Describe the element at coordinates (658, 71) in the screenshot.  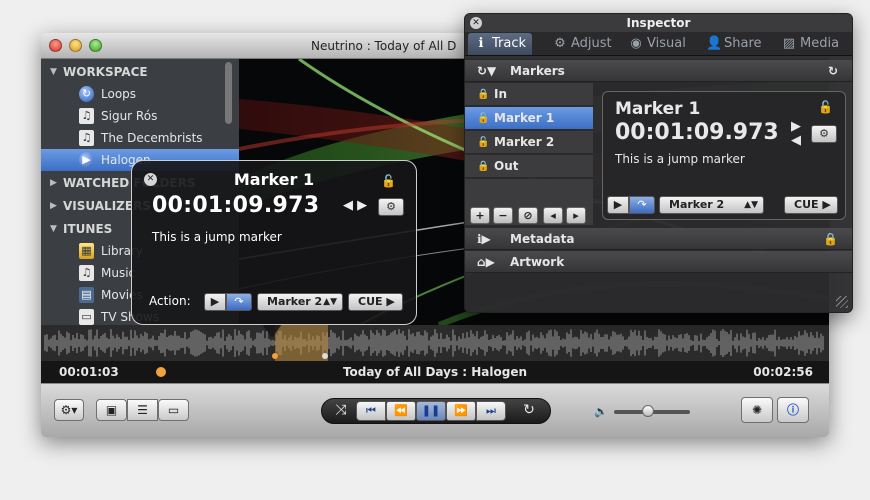
I see `markers-section-header: ↻▼ Markers ↻` at that location.